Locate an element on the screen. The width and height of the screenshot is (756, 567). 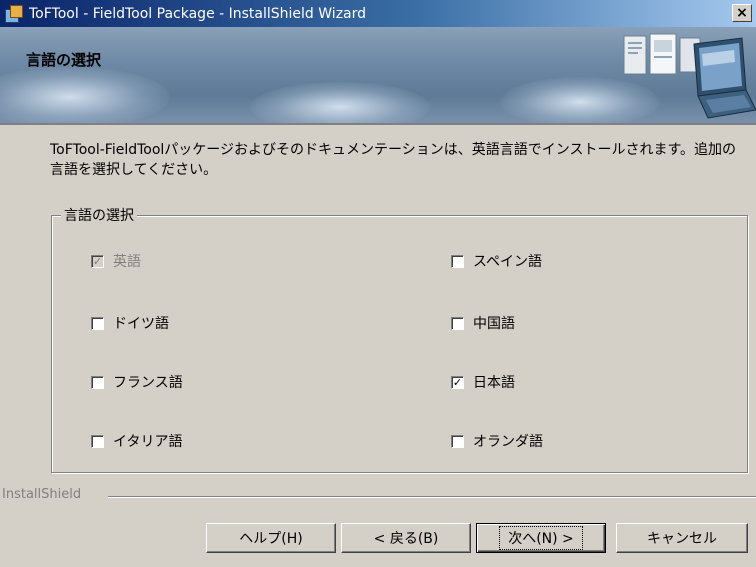
option-japanese: ✓ 日本語 is located at coordinates (483, 382).